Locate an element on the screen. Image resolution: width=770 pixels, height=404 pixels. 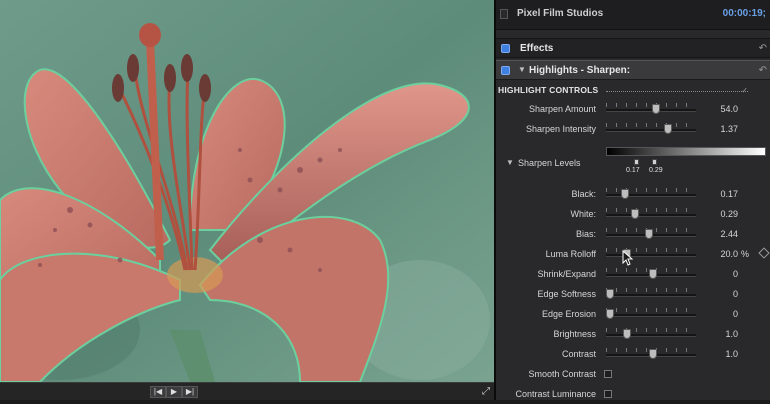
previous-frame-button: |◀ is located at coordinates (158, 392).